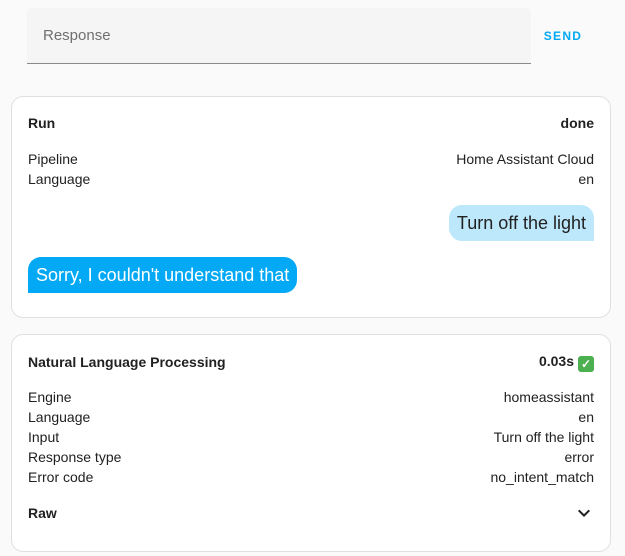 The width and height of the screenshot is (625, 556). Describe the element at coordinates (311, 179) in the screenshot. I see `run-row-language: Language en` at that location.